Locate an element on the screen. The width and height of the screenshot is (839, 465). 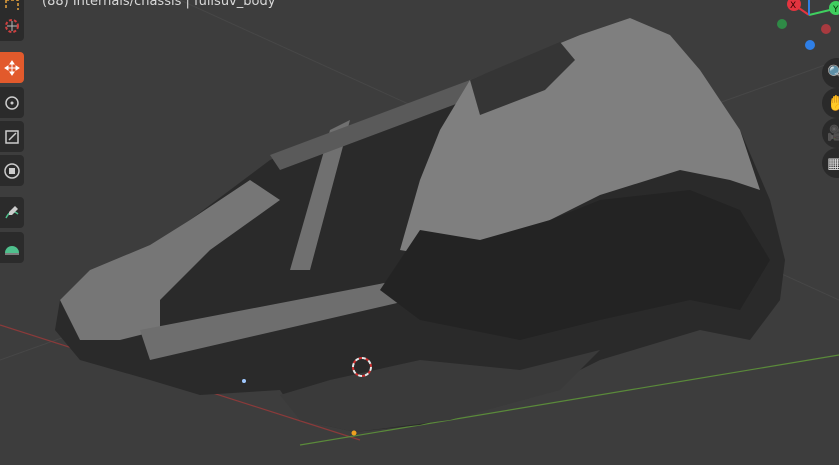
viewport-info-text: (88) Internals/chassis | fullsuv_body is located at coordinates (159, 4).